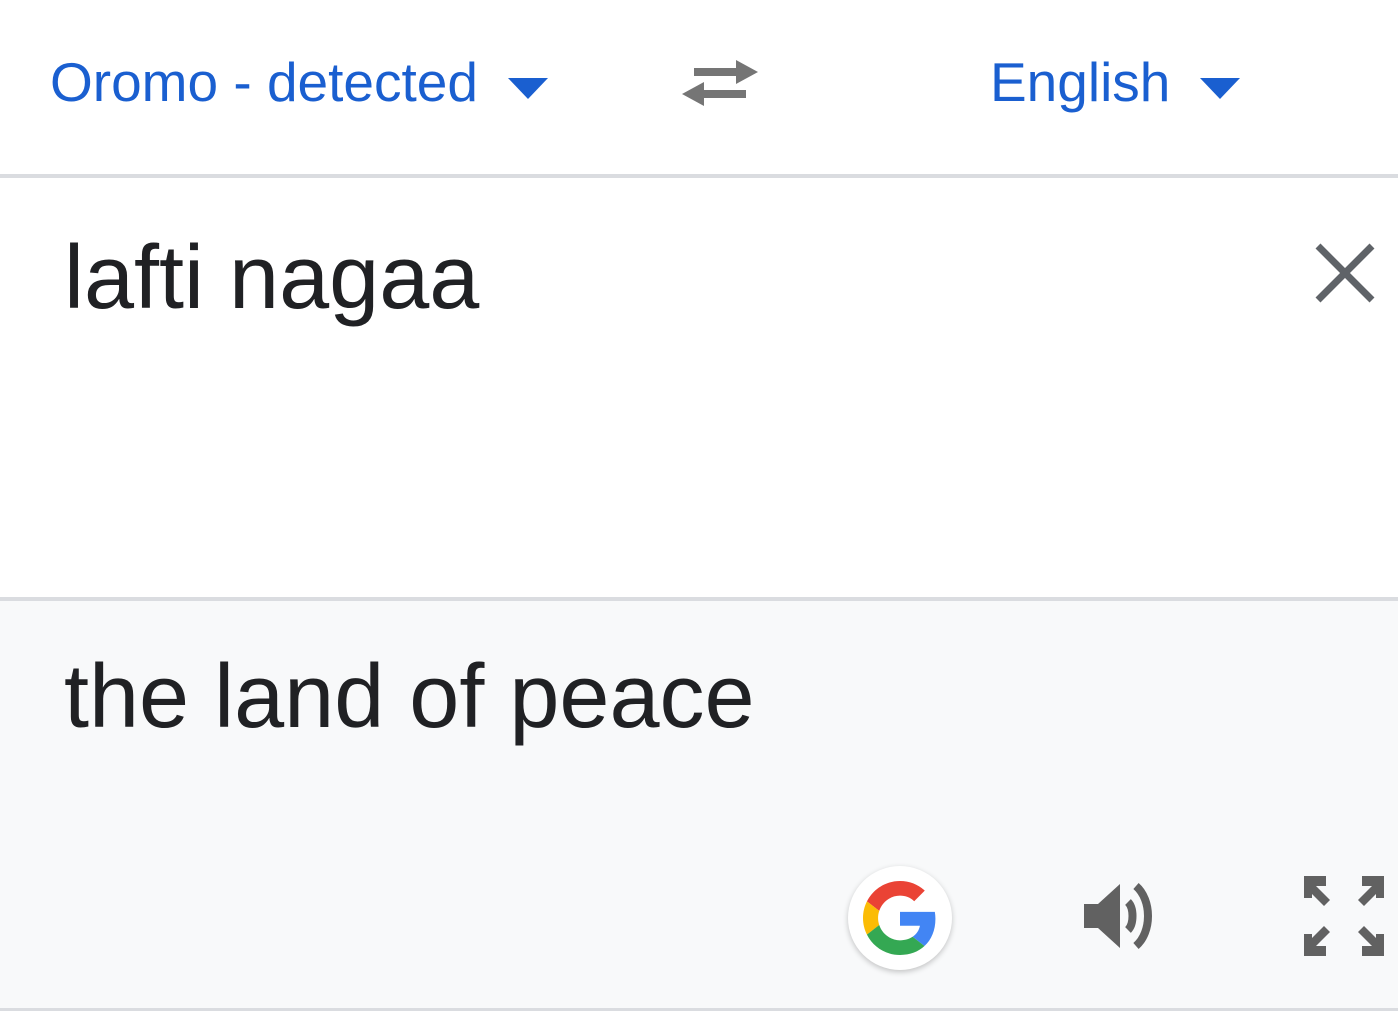  I want to click on target-language-label: English, so click(1080, 81).